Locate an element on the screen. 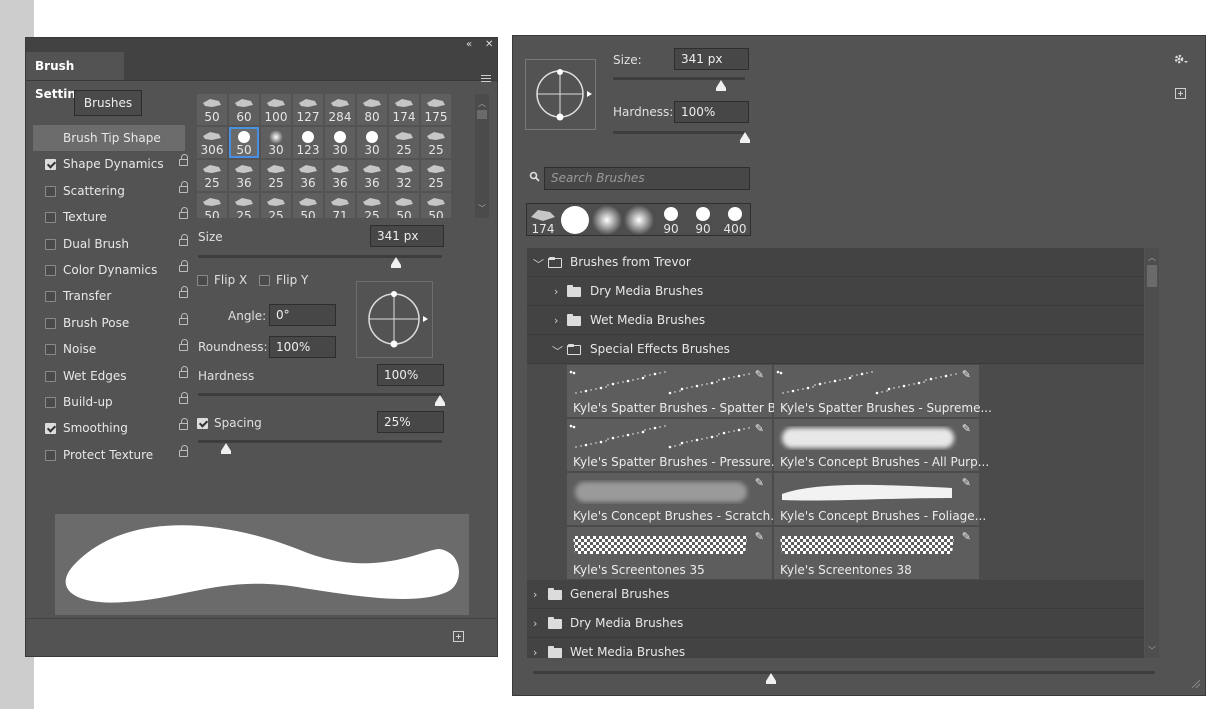 The height and width of the screenshot is (709, 1214). hardness-field: 100% is located at coordinates (711, 112).